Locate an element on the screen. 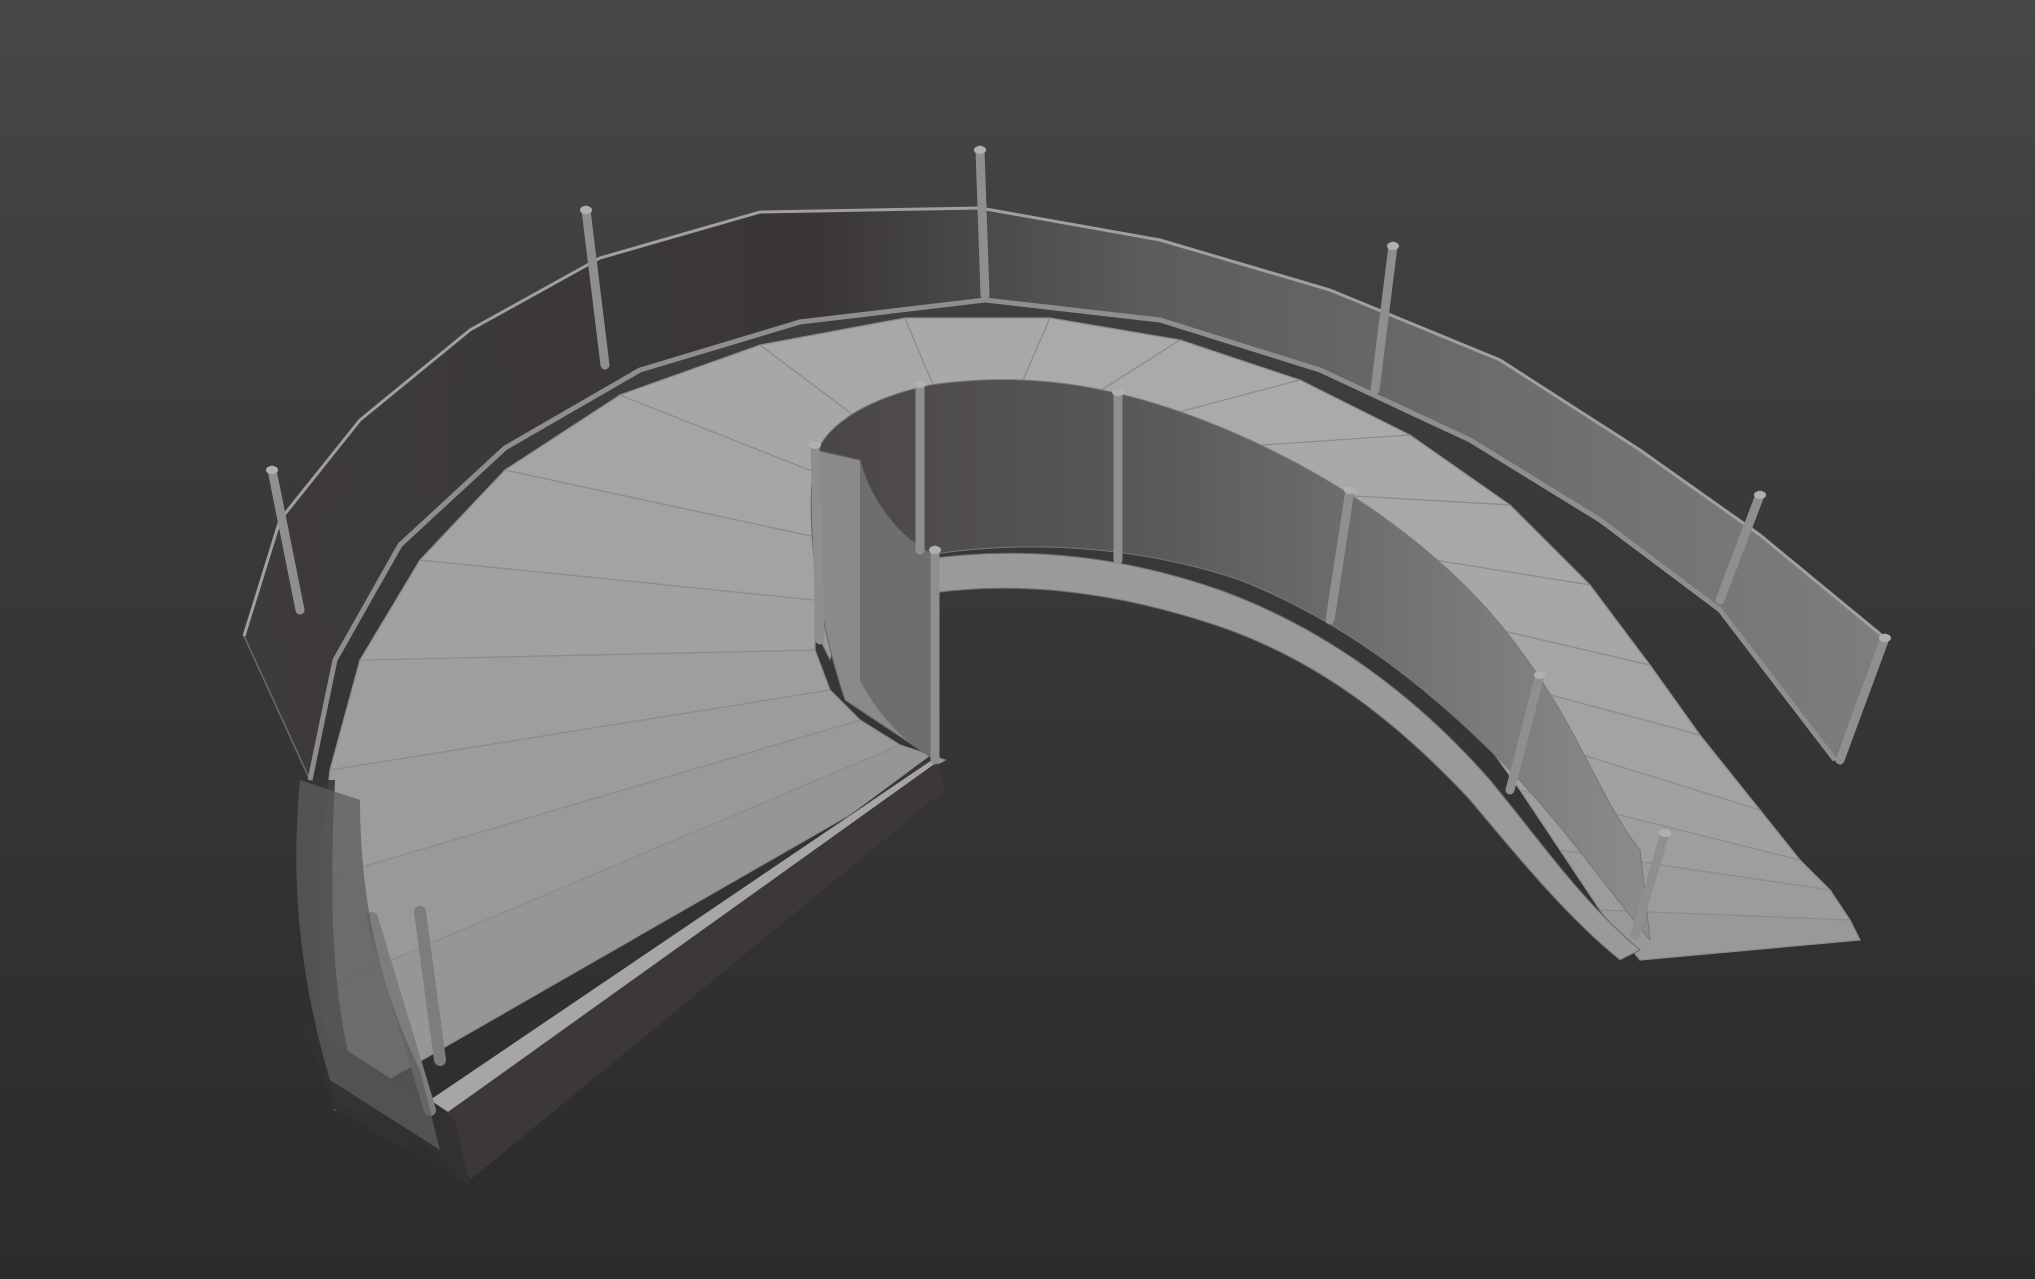 The width and height of the screenshot is (2035, 1279). outer-post is located at coordinates (982, 222).